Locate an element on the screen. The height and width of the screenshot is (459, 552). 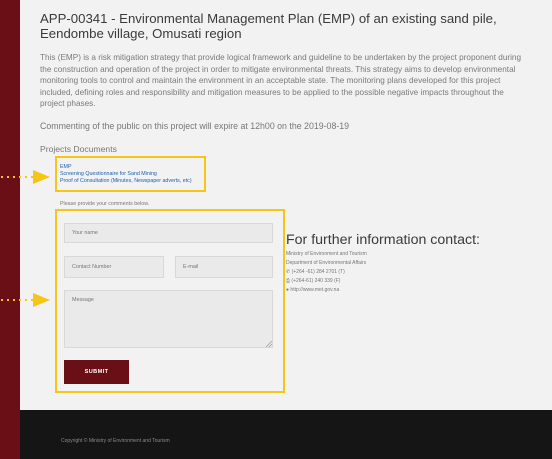
doc-link-emp: EMP is located at coordinates (65, 167).